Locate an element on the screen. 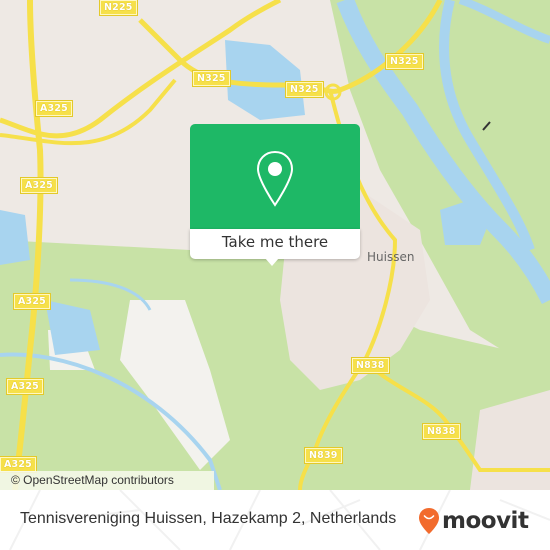 The image size is (550, 550). road-shield: N225 is located at coordinates (118, 8).